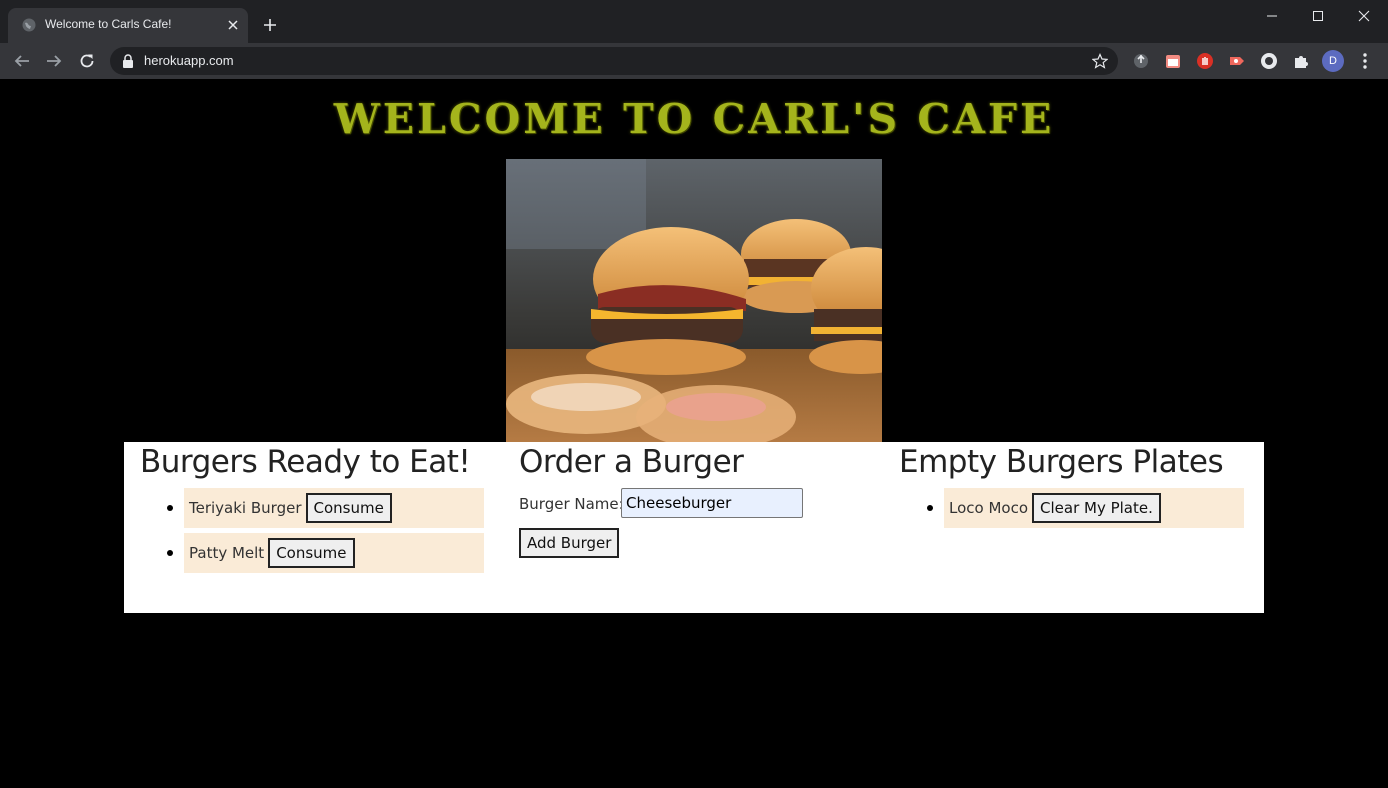  What do you see at coordinates (694, 300) in the screenshot?
I see `burger-hero-image` at bounding box center [694, 300].